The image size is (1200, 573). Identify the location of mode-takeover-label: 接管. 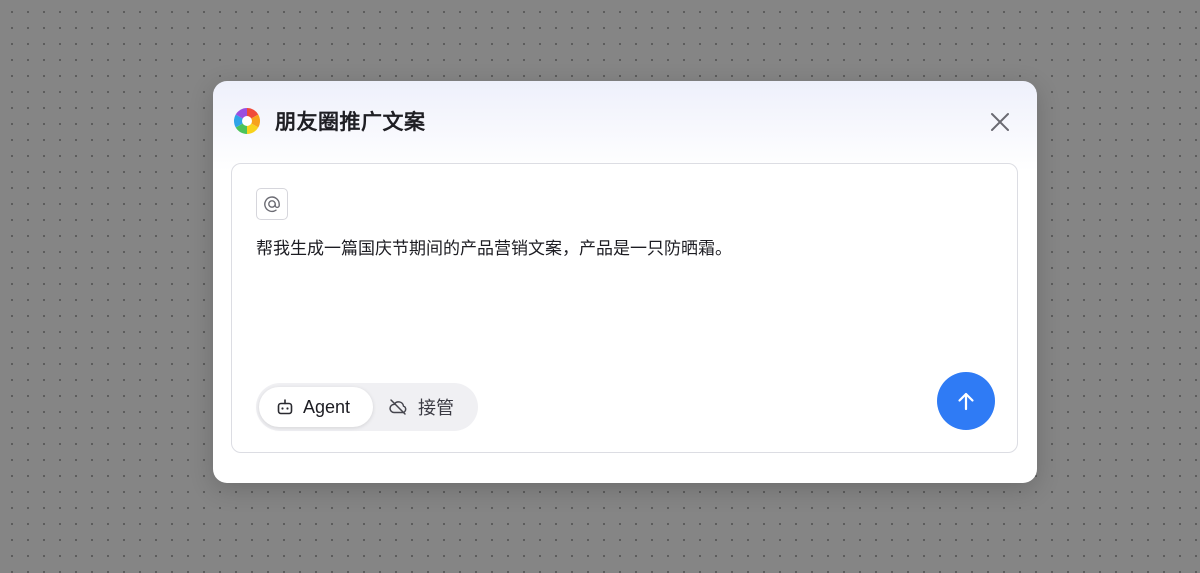
(436, 408).